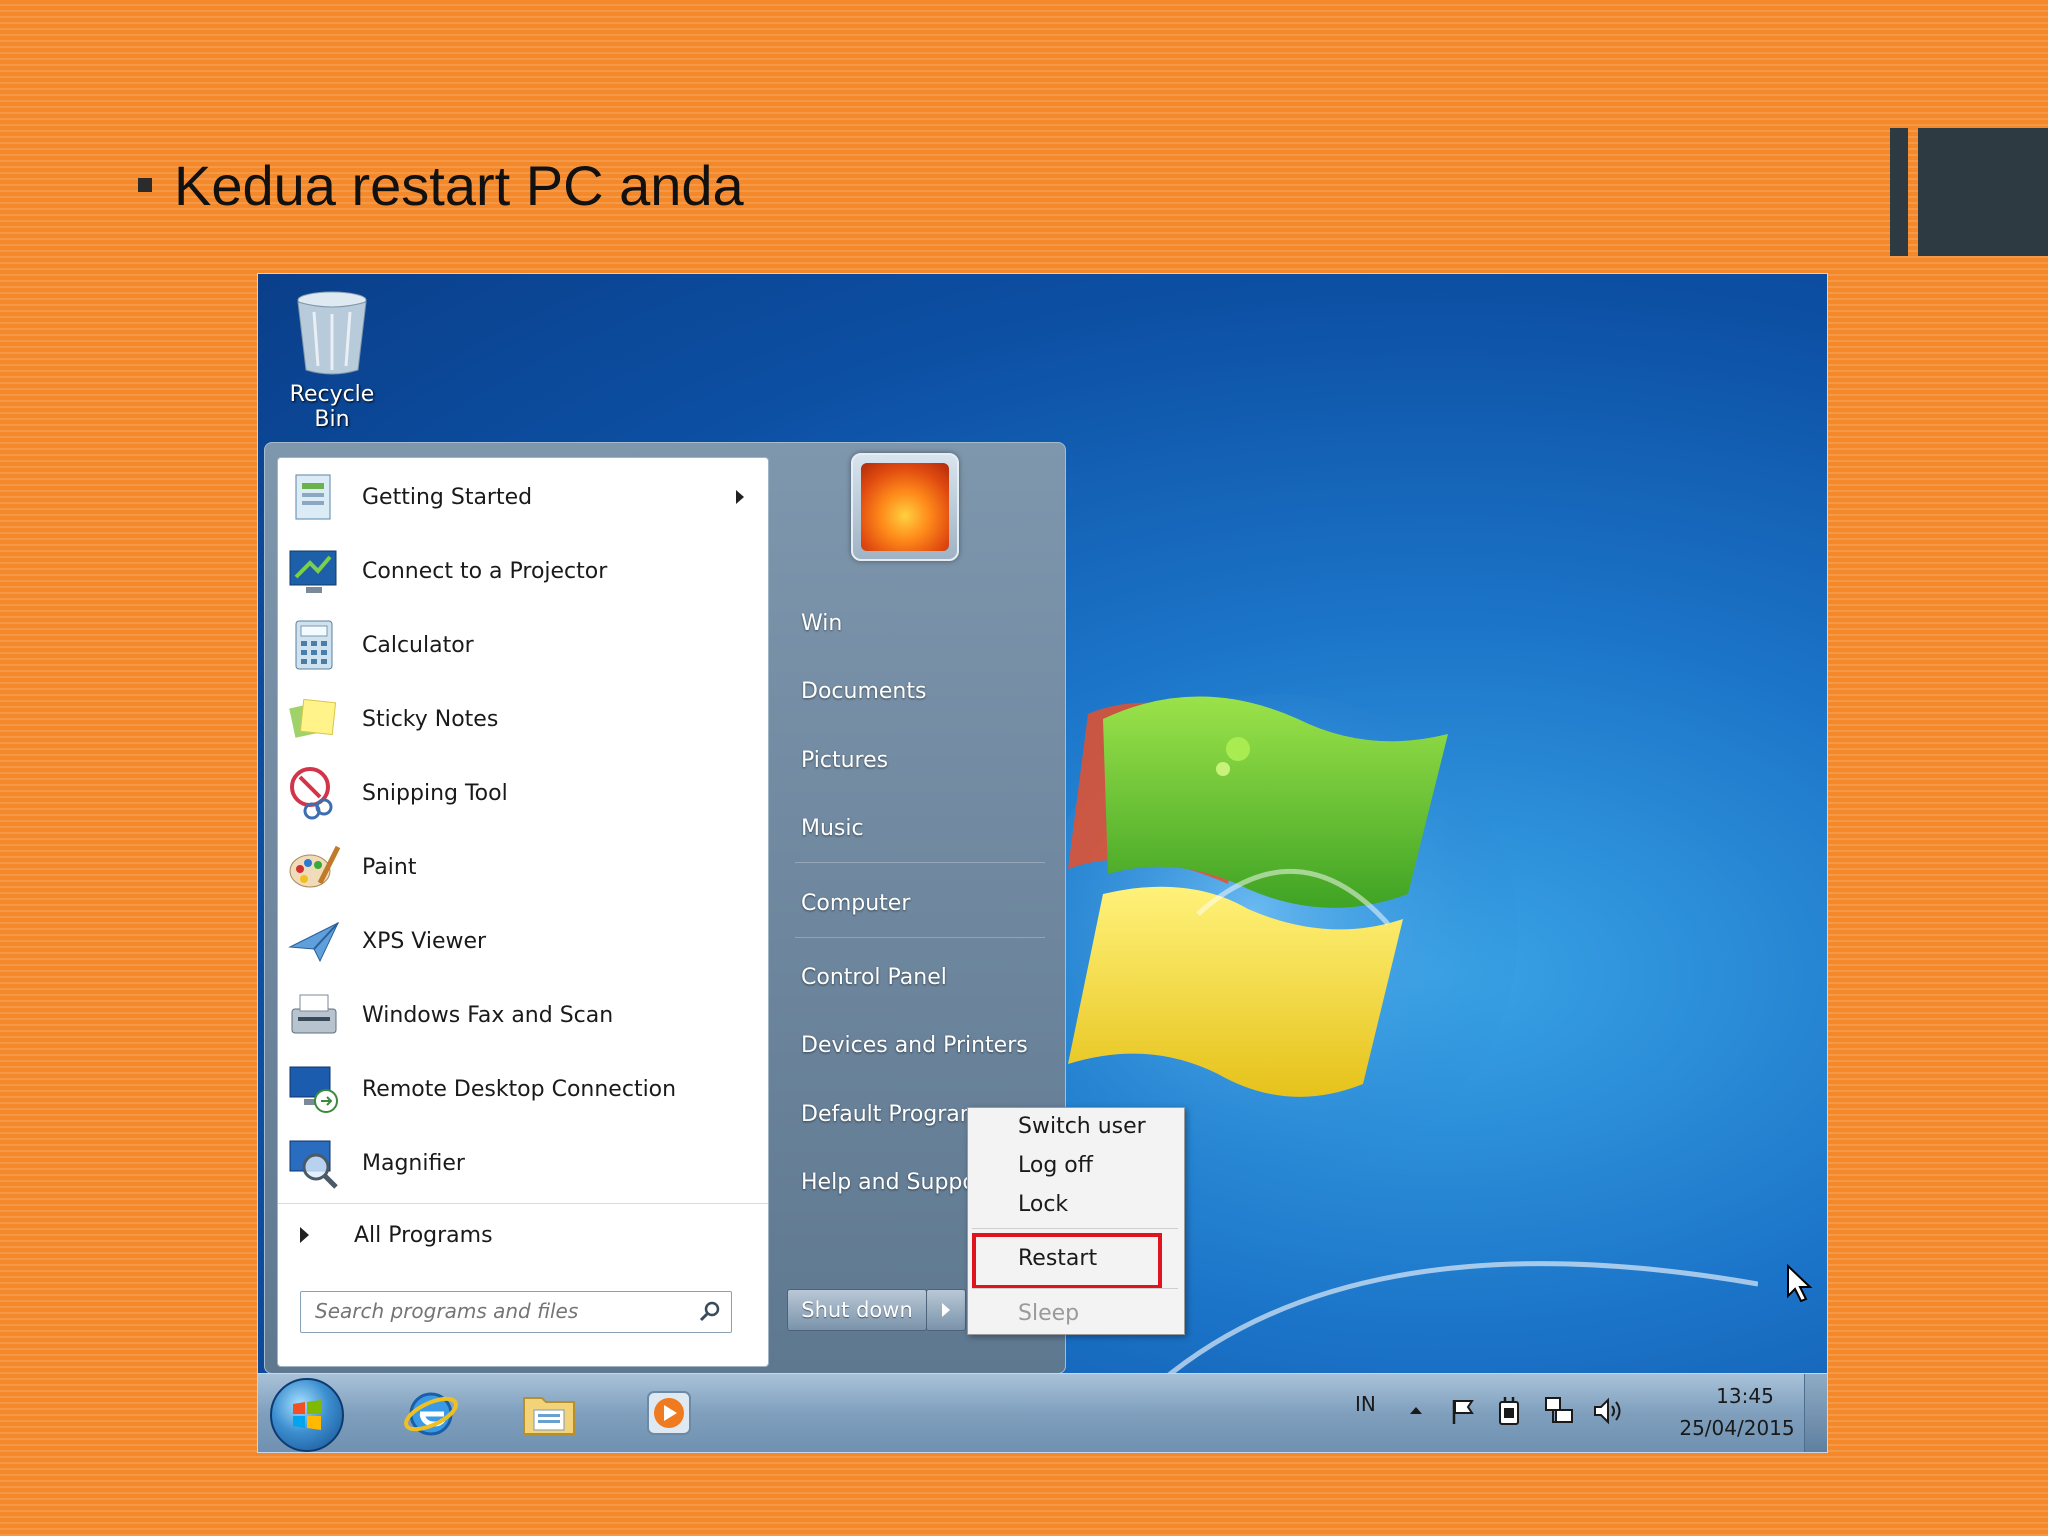  What do you see at coordinates (523, 645) in the screenshot?
I see `program-calculator: Calculator` at bounding box center [523, 645].